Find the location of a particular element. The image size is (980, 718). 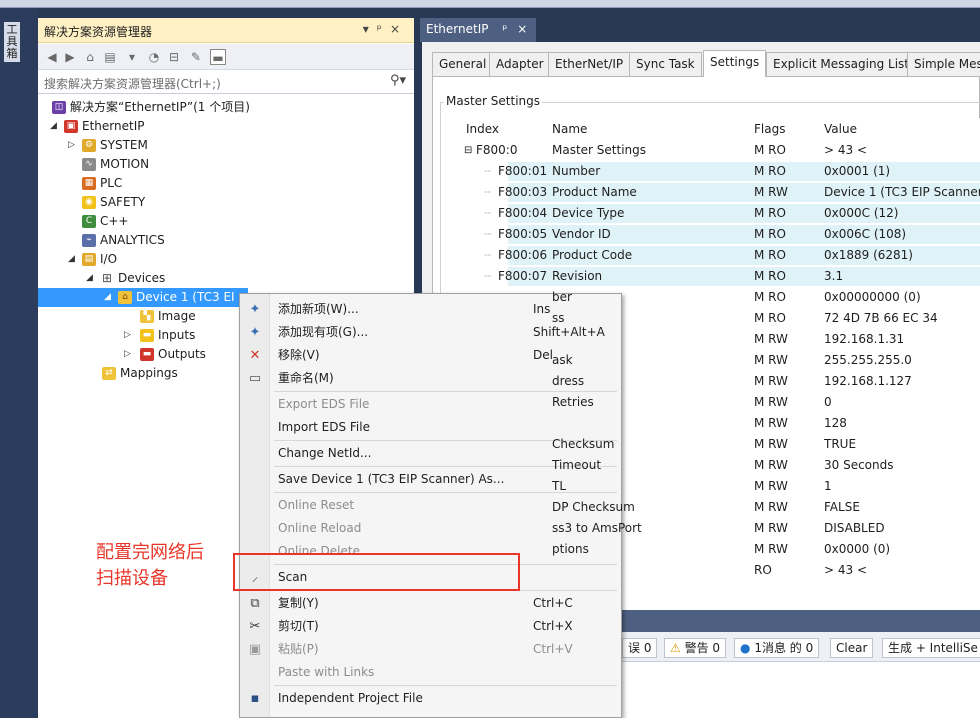

forward-icon: ▶ is located at coordinates (70, 57).